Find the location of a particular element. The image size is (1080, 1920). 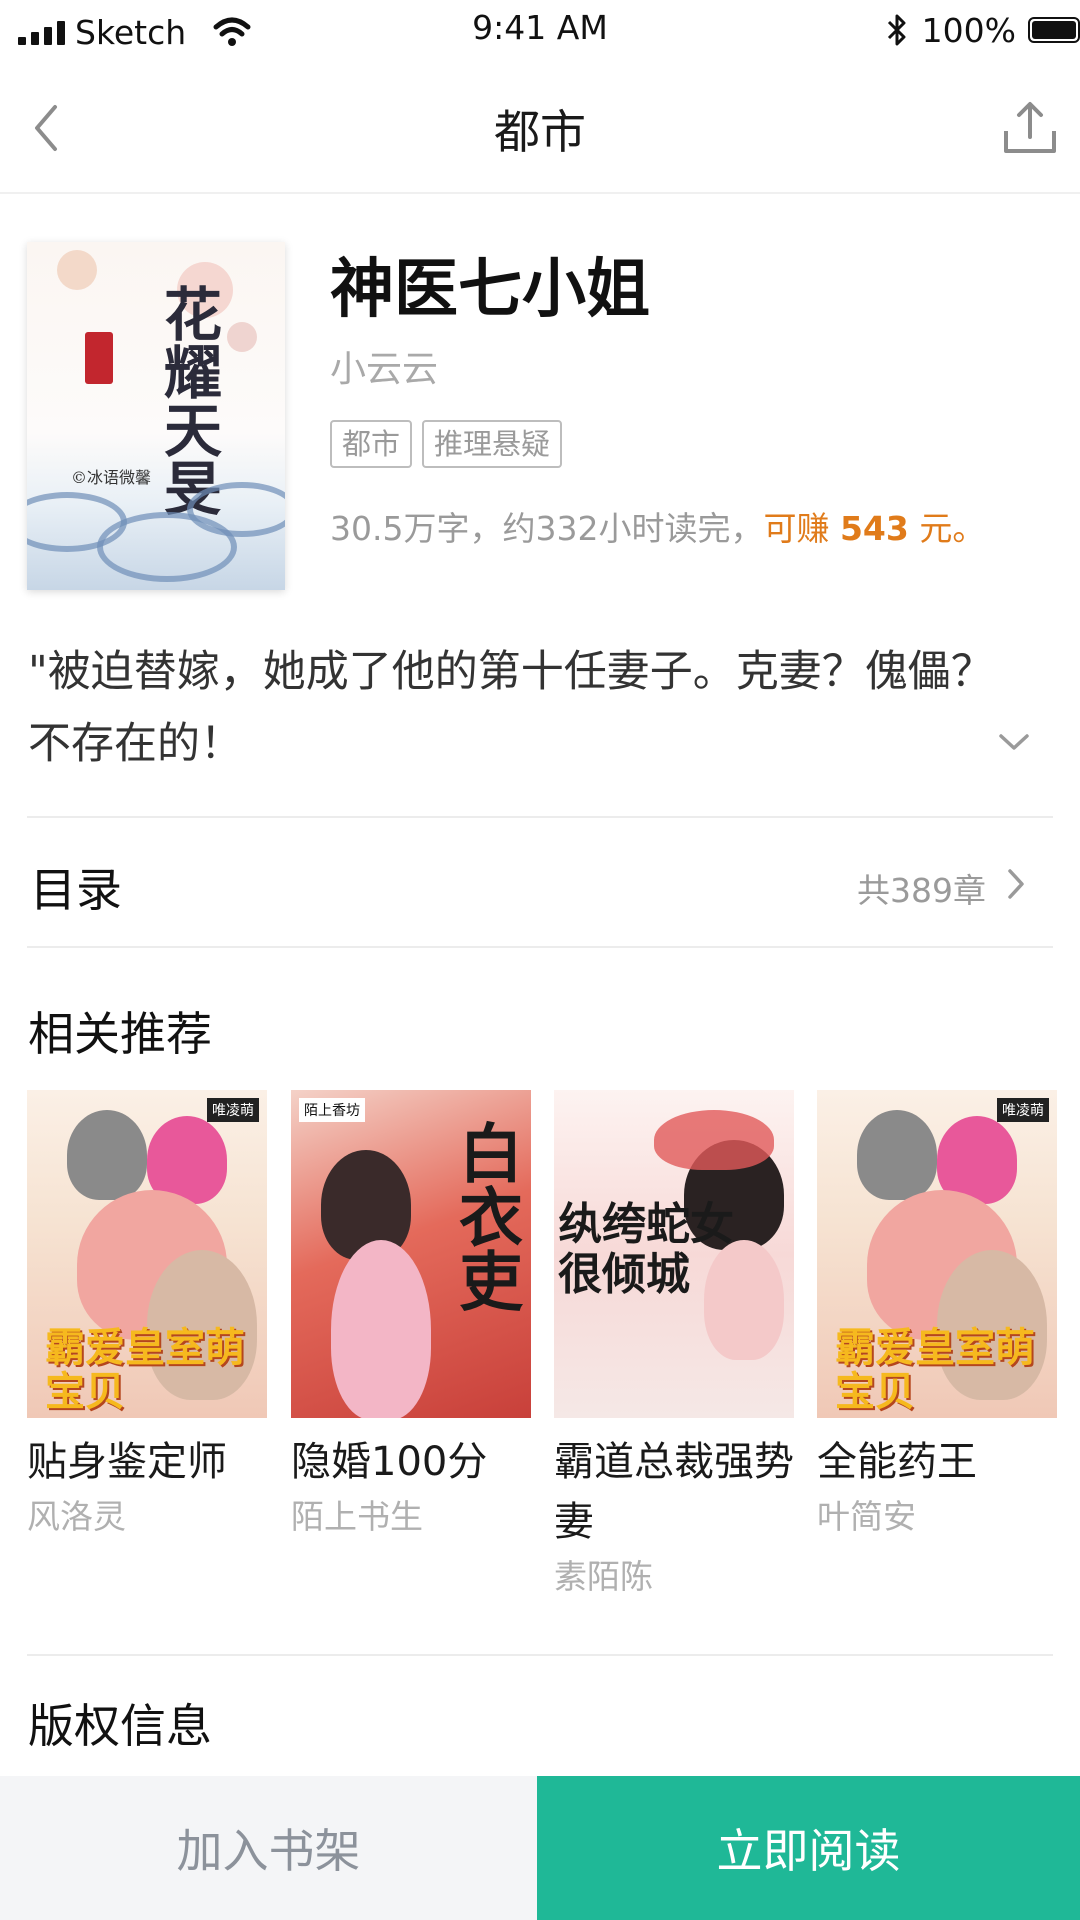

recommendations-heading: 相关推荐 is located at coordinates (120, 1034).